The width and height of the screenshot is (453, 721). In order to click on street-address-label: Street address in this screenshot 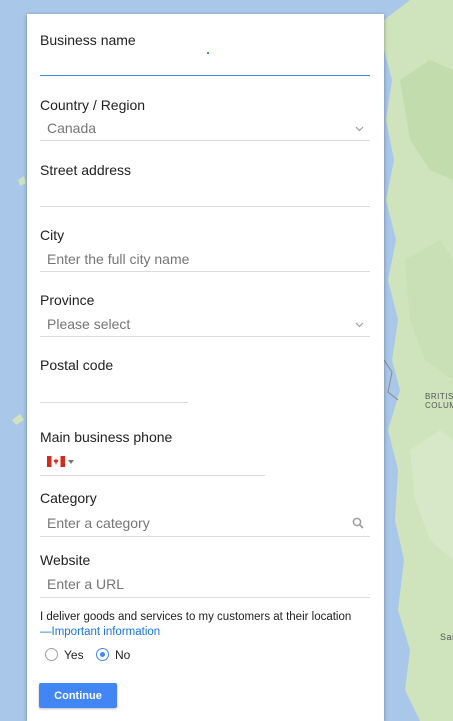, I will do `click(86, 170)`.